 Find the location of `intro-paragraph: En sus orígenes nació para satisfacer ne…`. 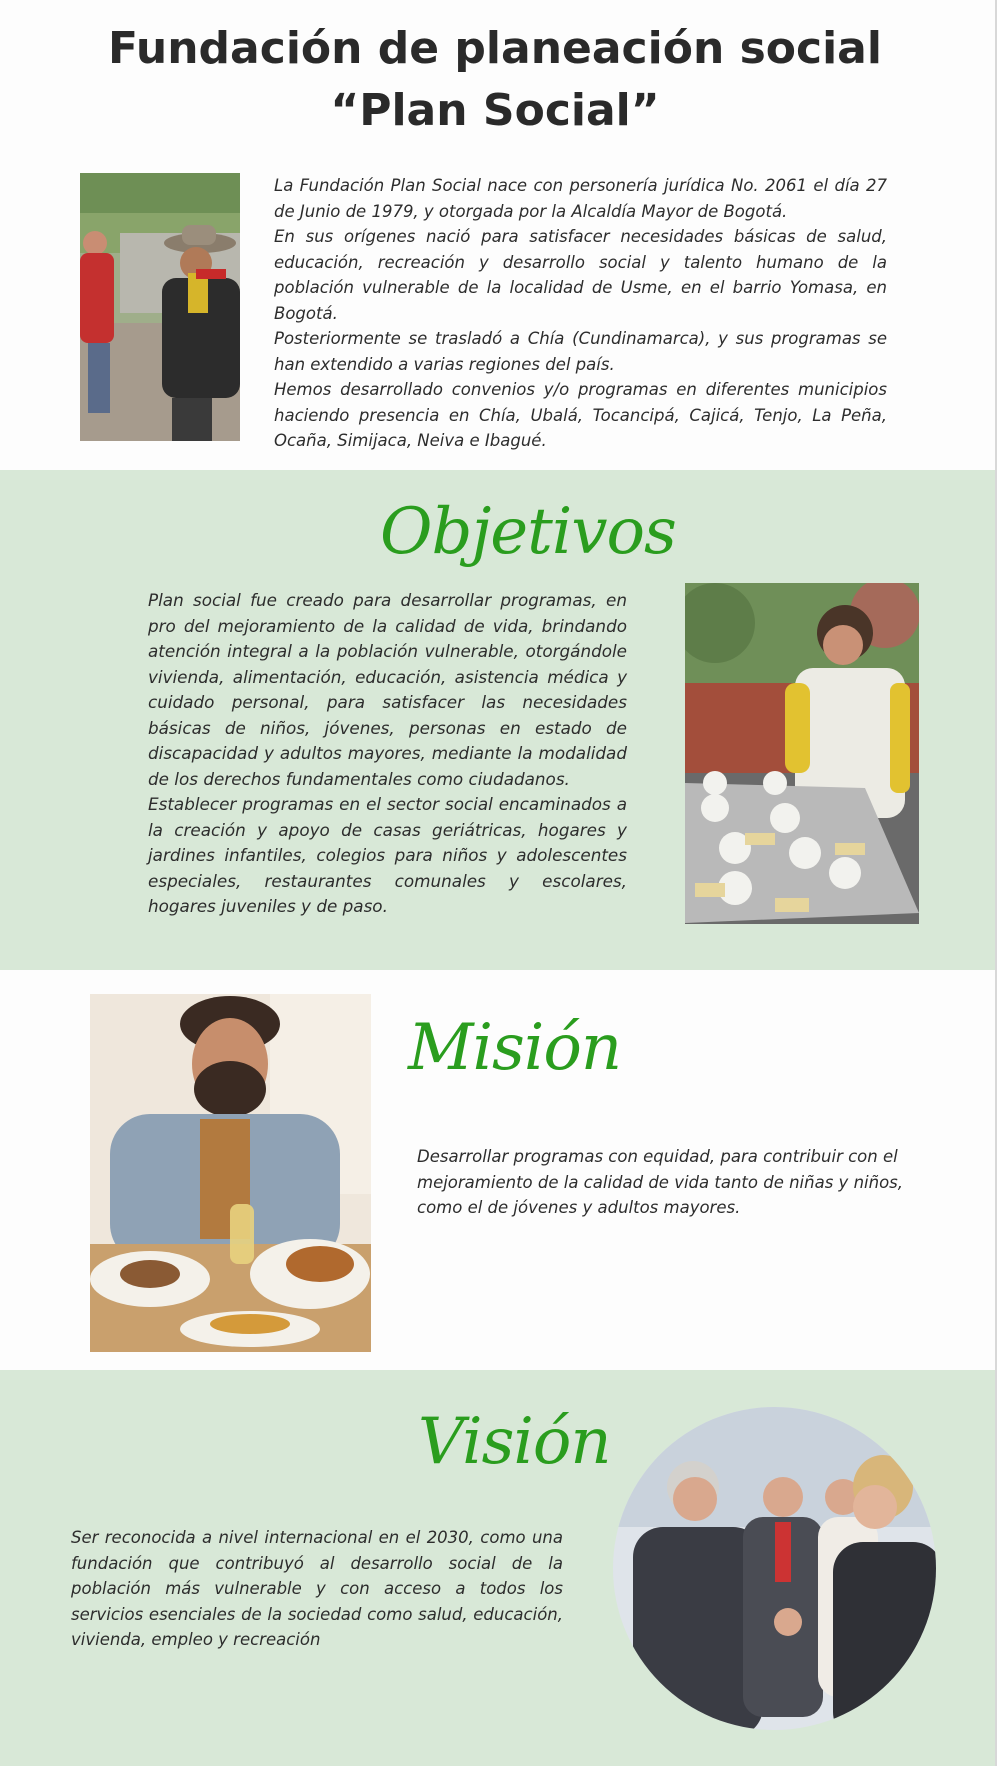

intro-paragraph: En sus orígenes nació para satisfacer ne… is located at coordinates (580, 275).